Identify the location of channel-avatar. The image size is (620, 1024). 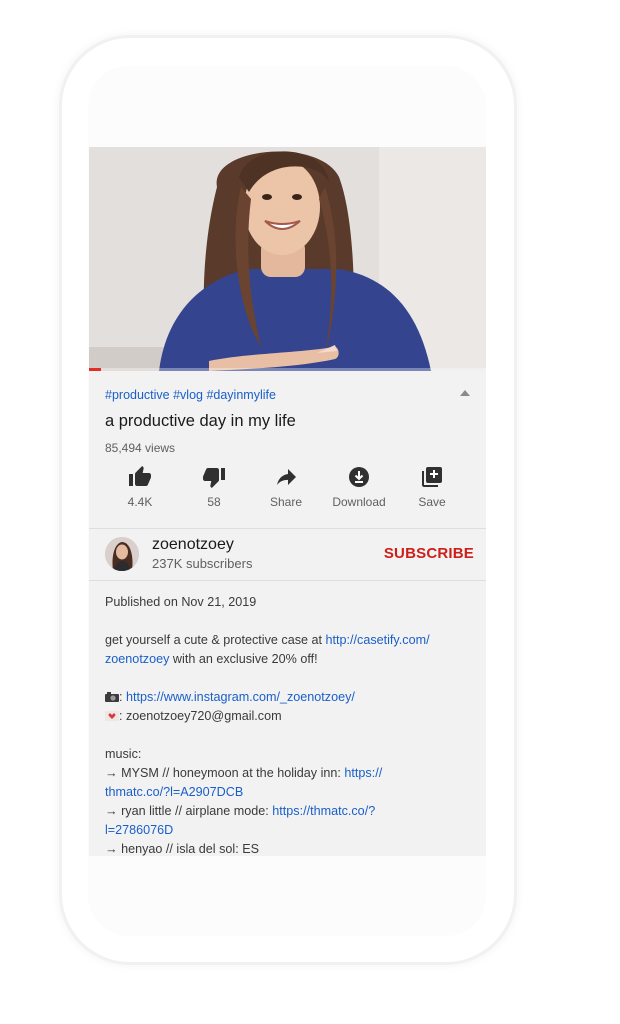
(122, 554).